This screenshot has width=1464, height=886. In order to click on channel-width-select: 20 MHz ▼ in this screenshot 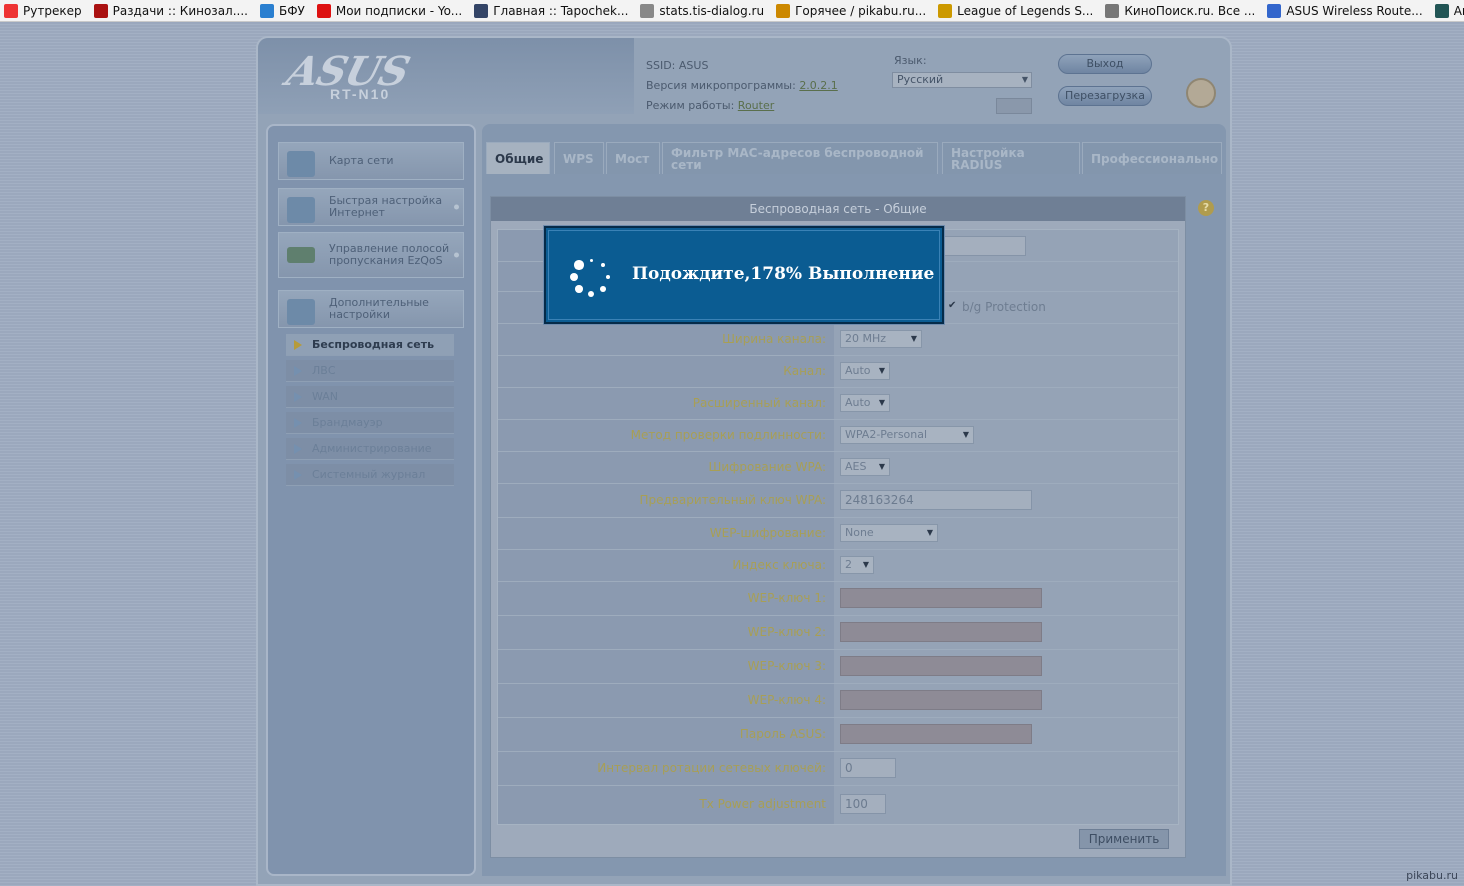, I will do `click(881, 339)`.